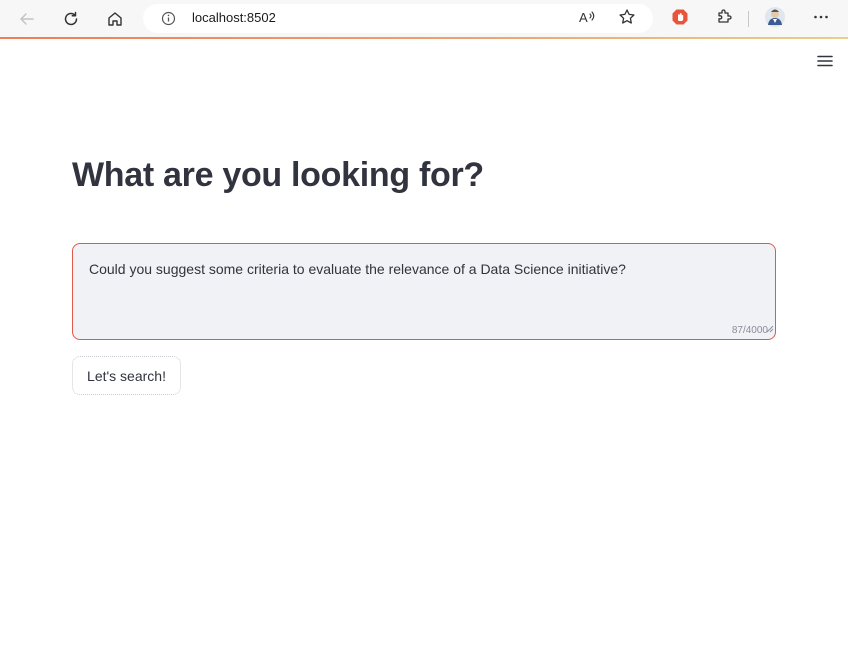 Image resolution: width=848 pixels, height=662 pixels. What do you see at coordinates (234, 17) in the screenshot?
I see `url-text: localhost:8502` at bounding box center [234, 17].